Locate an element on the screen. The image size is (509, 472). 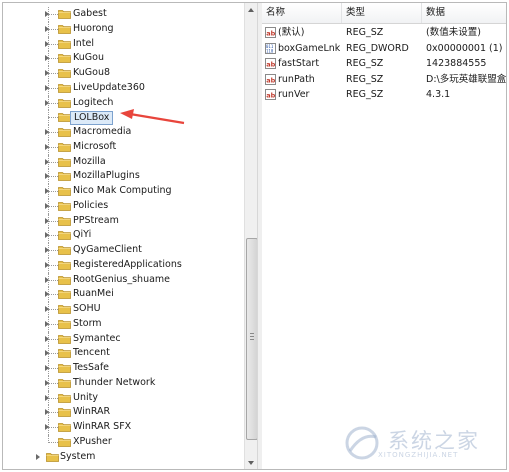
value-row: ab (默认) REG_SZ (数值未设置) is located at coordinates (384, 33).